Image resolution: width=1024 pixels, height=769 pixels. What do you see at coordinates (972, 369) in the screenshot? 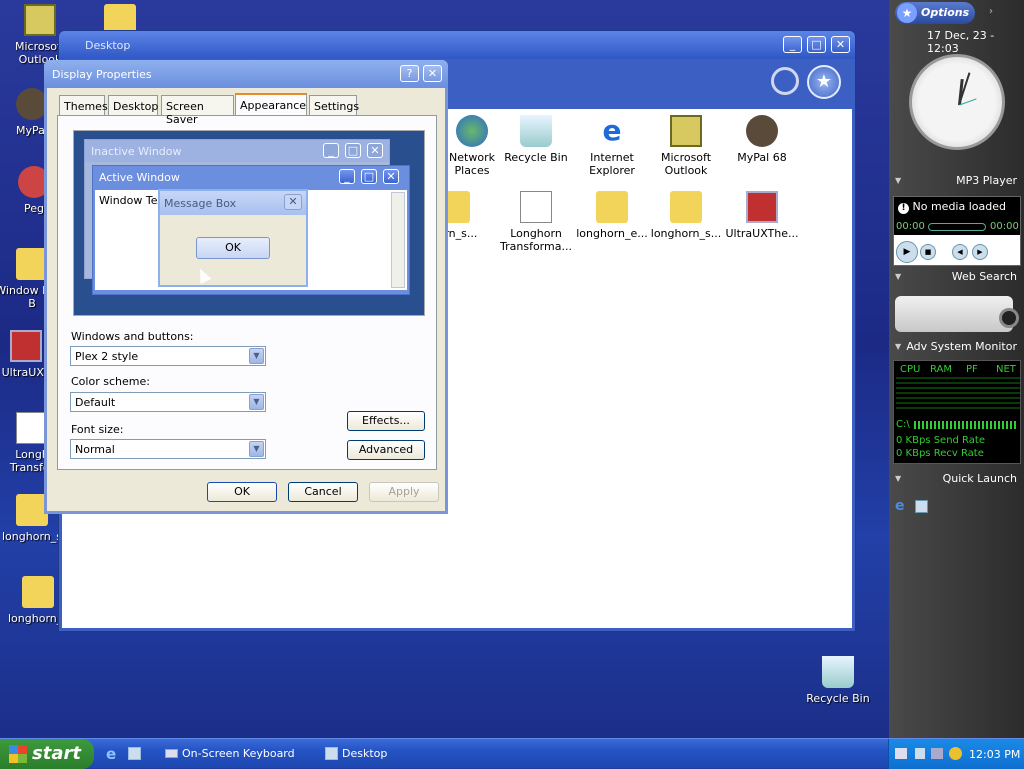
I see `sysmon-col-pf: PF` at bounding box center [972, 369].